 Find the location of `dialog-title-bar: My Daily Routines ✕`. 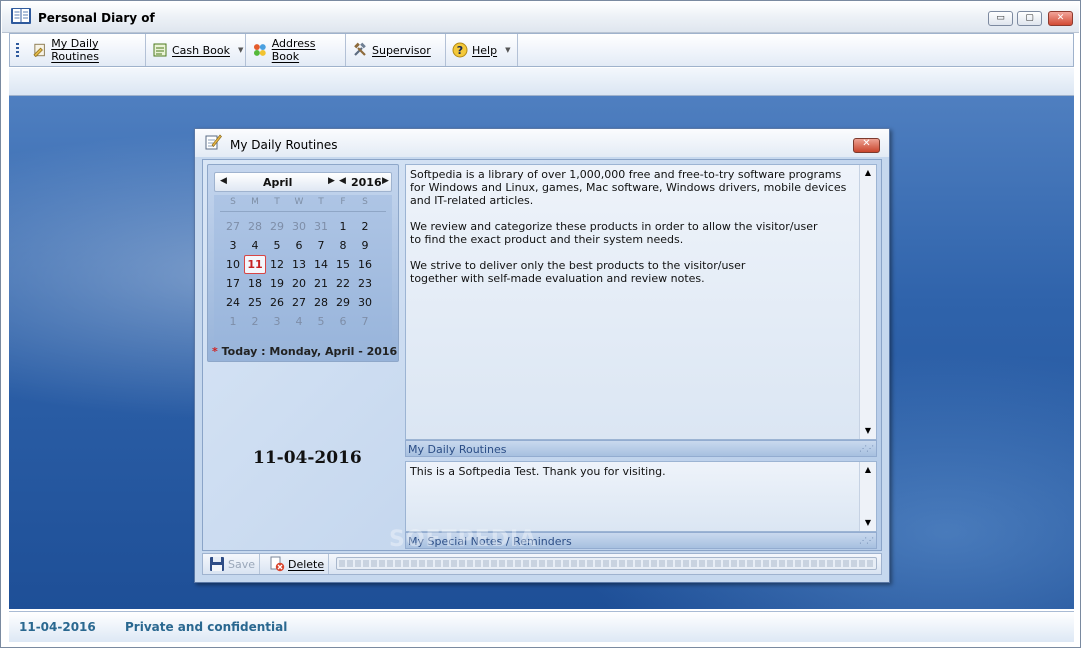

dialog-title-bar: My Daily Routines ✕ is located at coordinates (542, 143).